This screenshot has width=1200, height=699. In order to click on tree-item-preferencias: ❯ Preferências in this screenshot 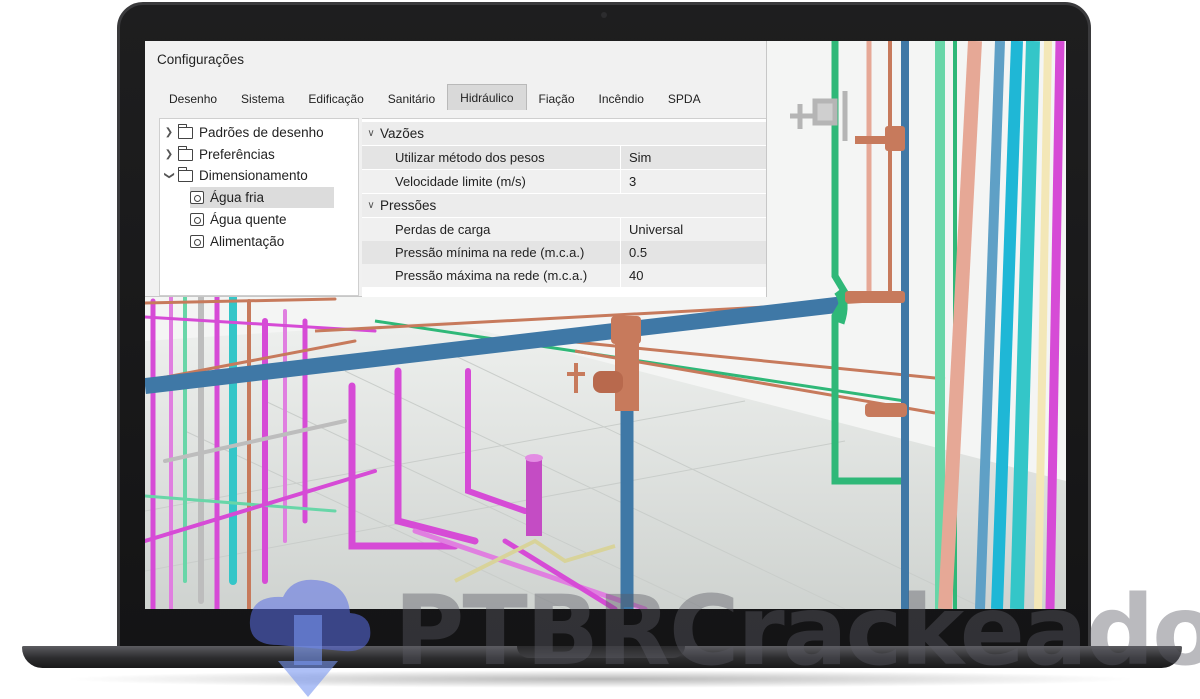, I will do `click(218, 154)`.